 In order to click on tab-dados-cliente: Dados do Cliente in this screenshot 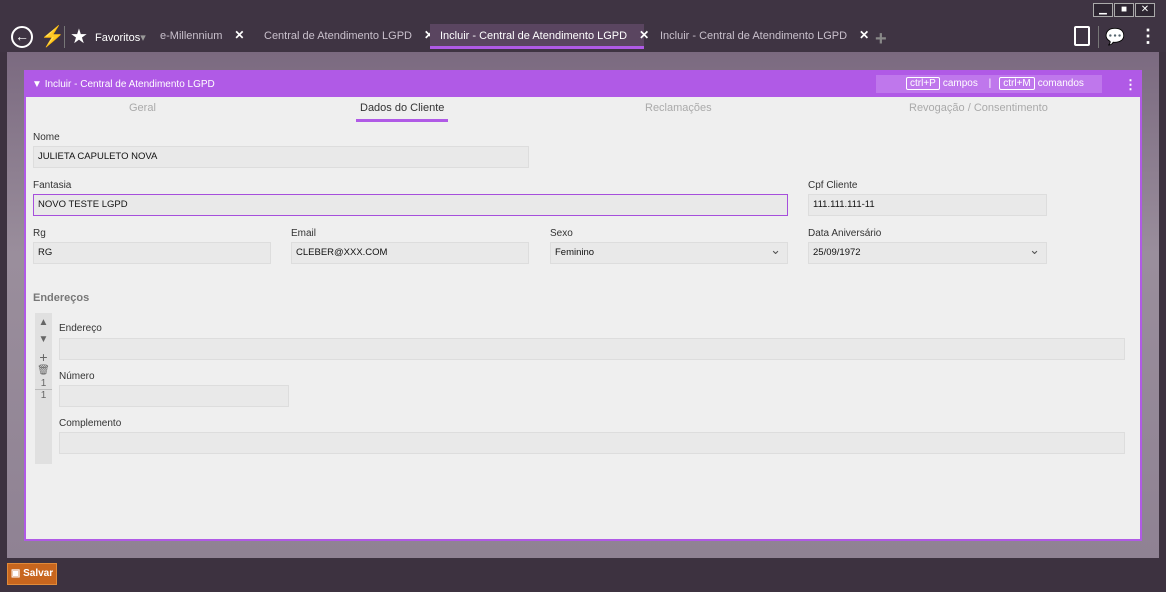, I will do `click(402, 112)`.